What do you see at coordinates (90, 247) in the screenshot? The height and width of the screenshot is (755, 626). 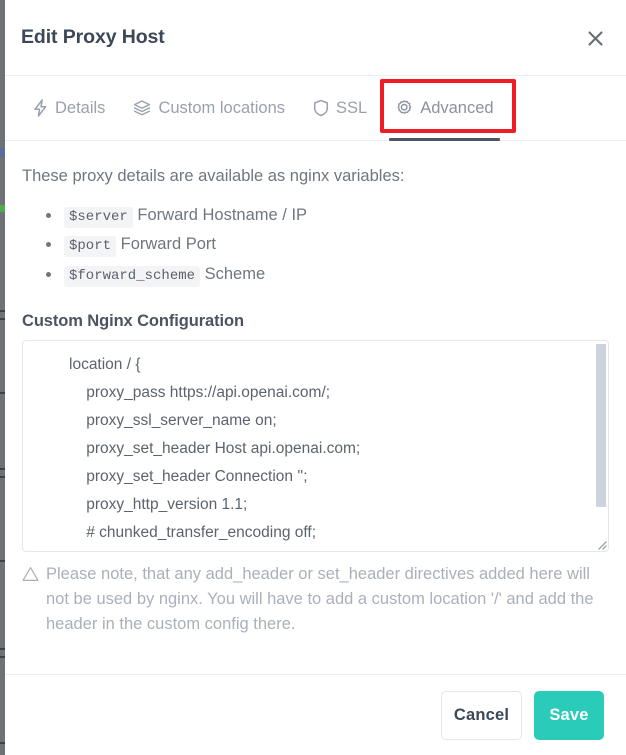 I see `variable-name: $port` at bounding box center [90, 247].